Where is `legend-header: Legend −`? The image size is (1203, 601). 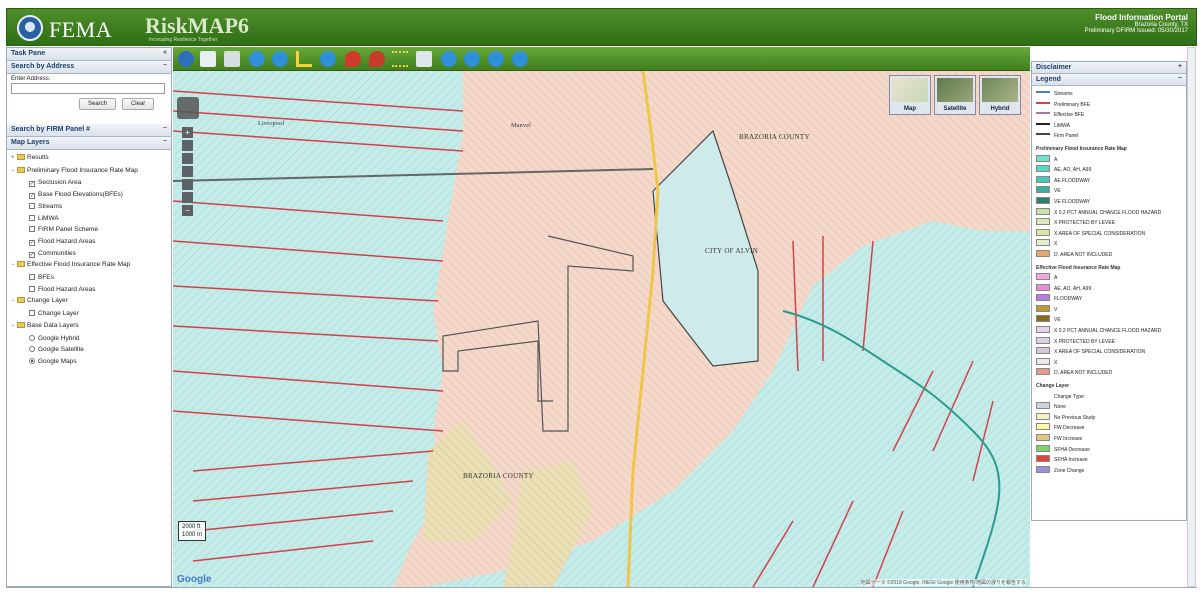 legend-header: Legend − is located at coordinates (1109, 80).